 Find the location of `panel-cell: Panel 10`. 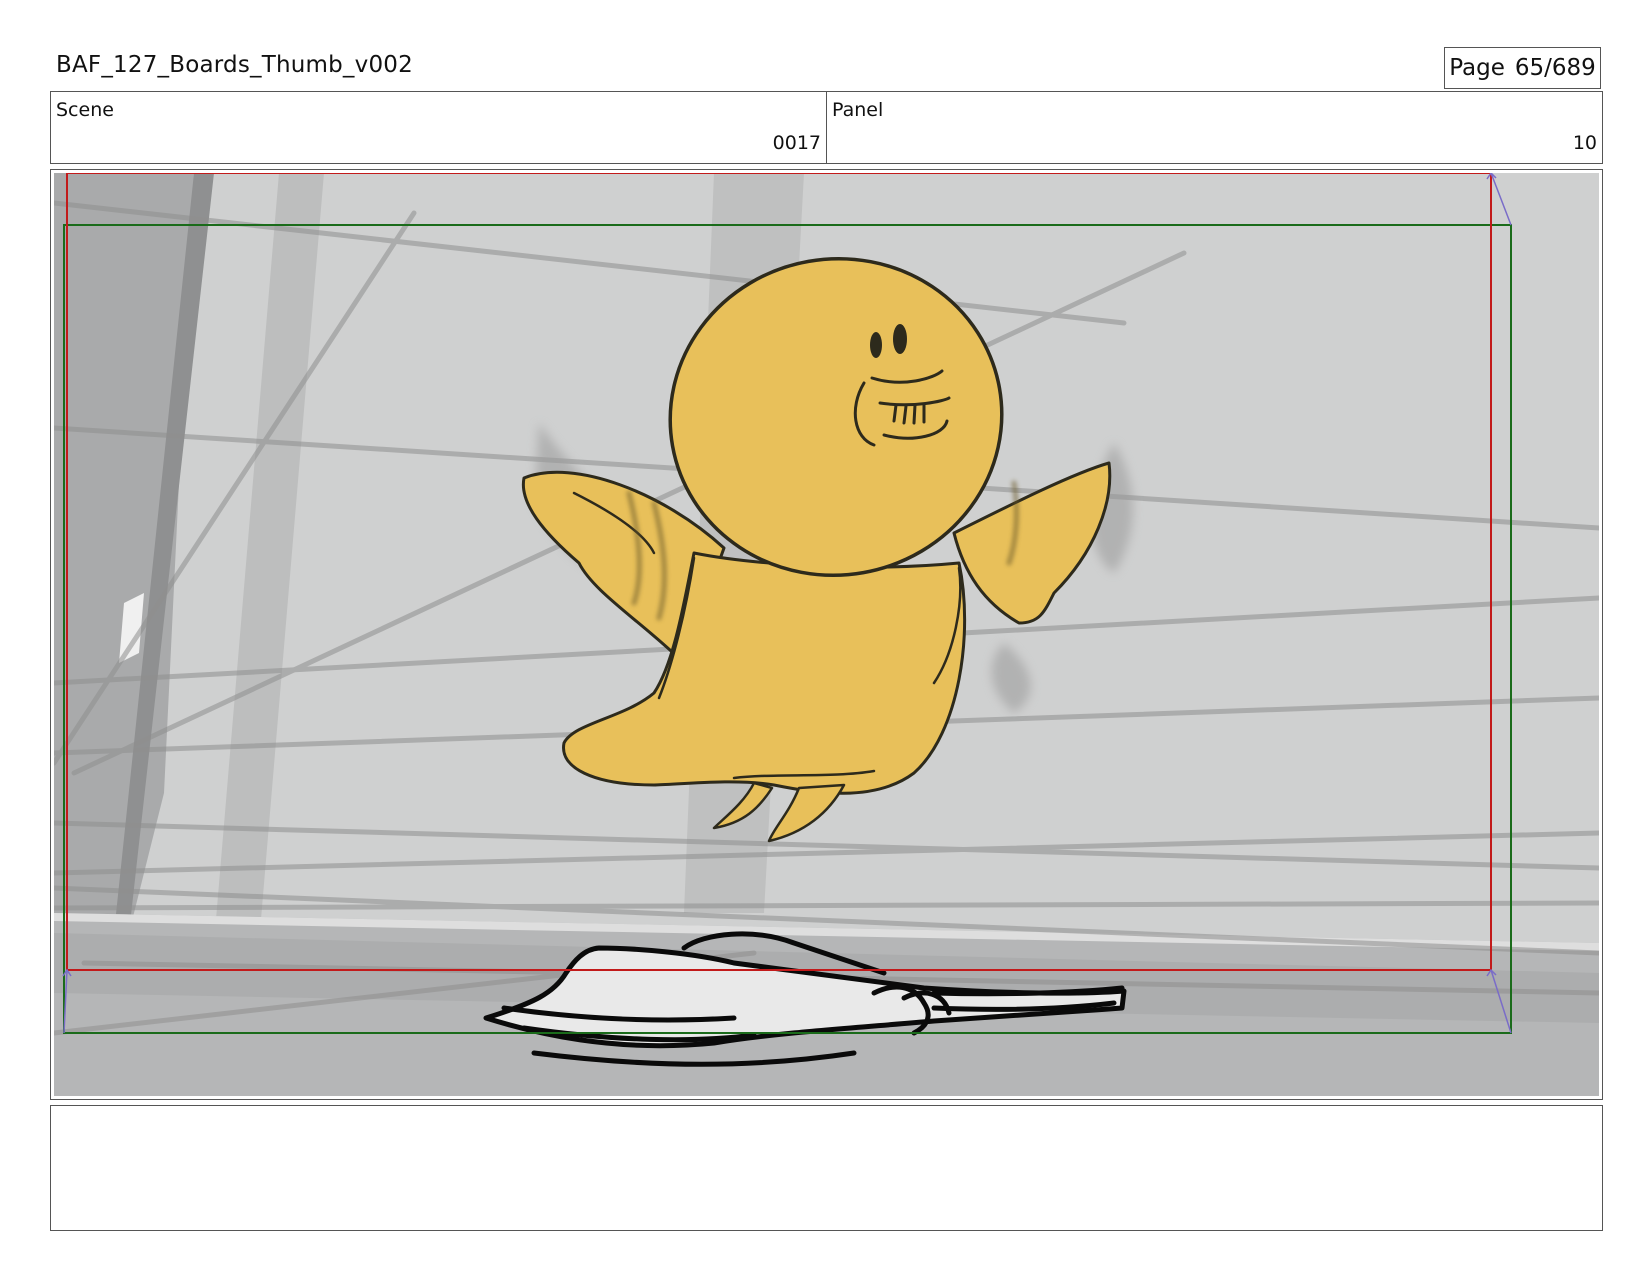

panel-cell: Panel 10 is located at coordinates (1214, 127).